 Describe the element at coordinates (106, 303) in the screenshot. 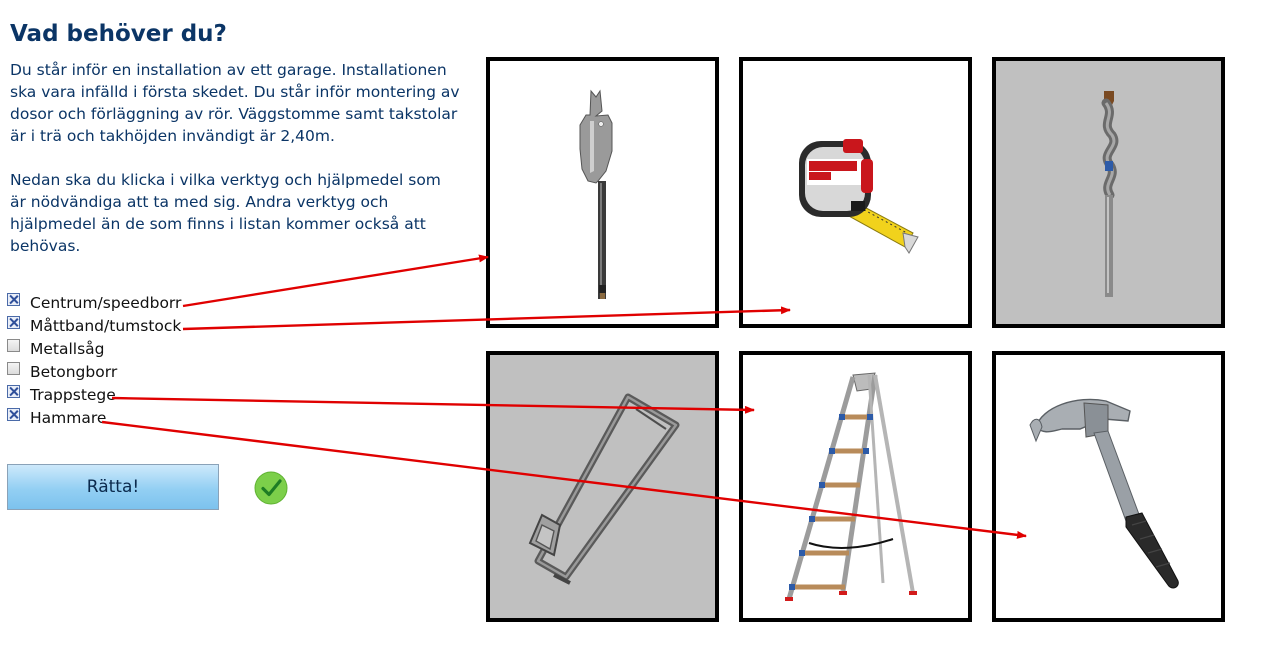

I see `option-label: Centrum/speedborr` at that location.